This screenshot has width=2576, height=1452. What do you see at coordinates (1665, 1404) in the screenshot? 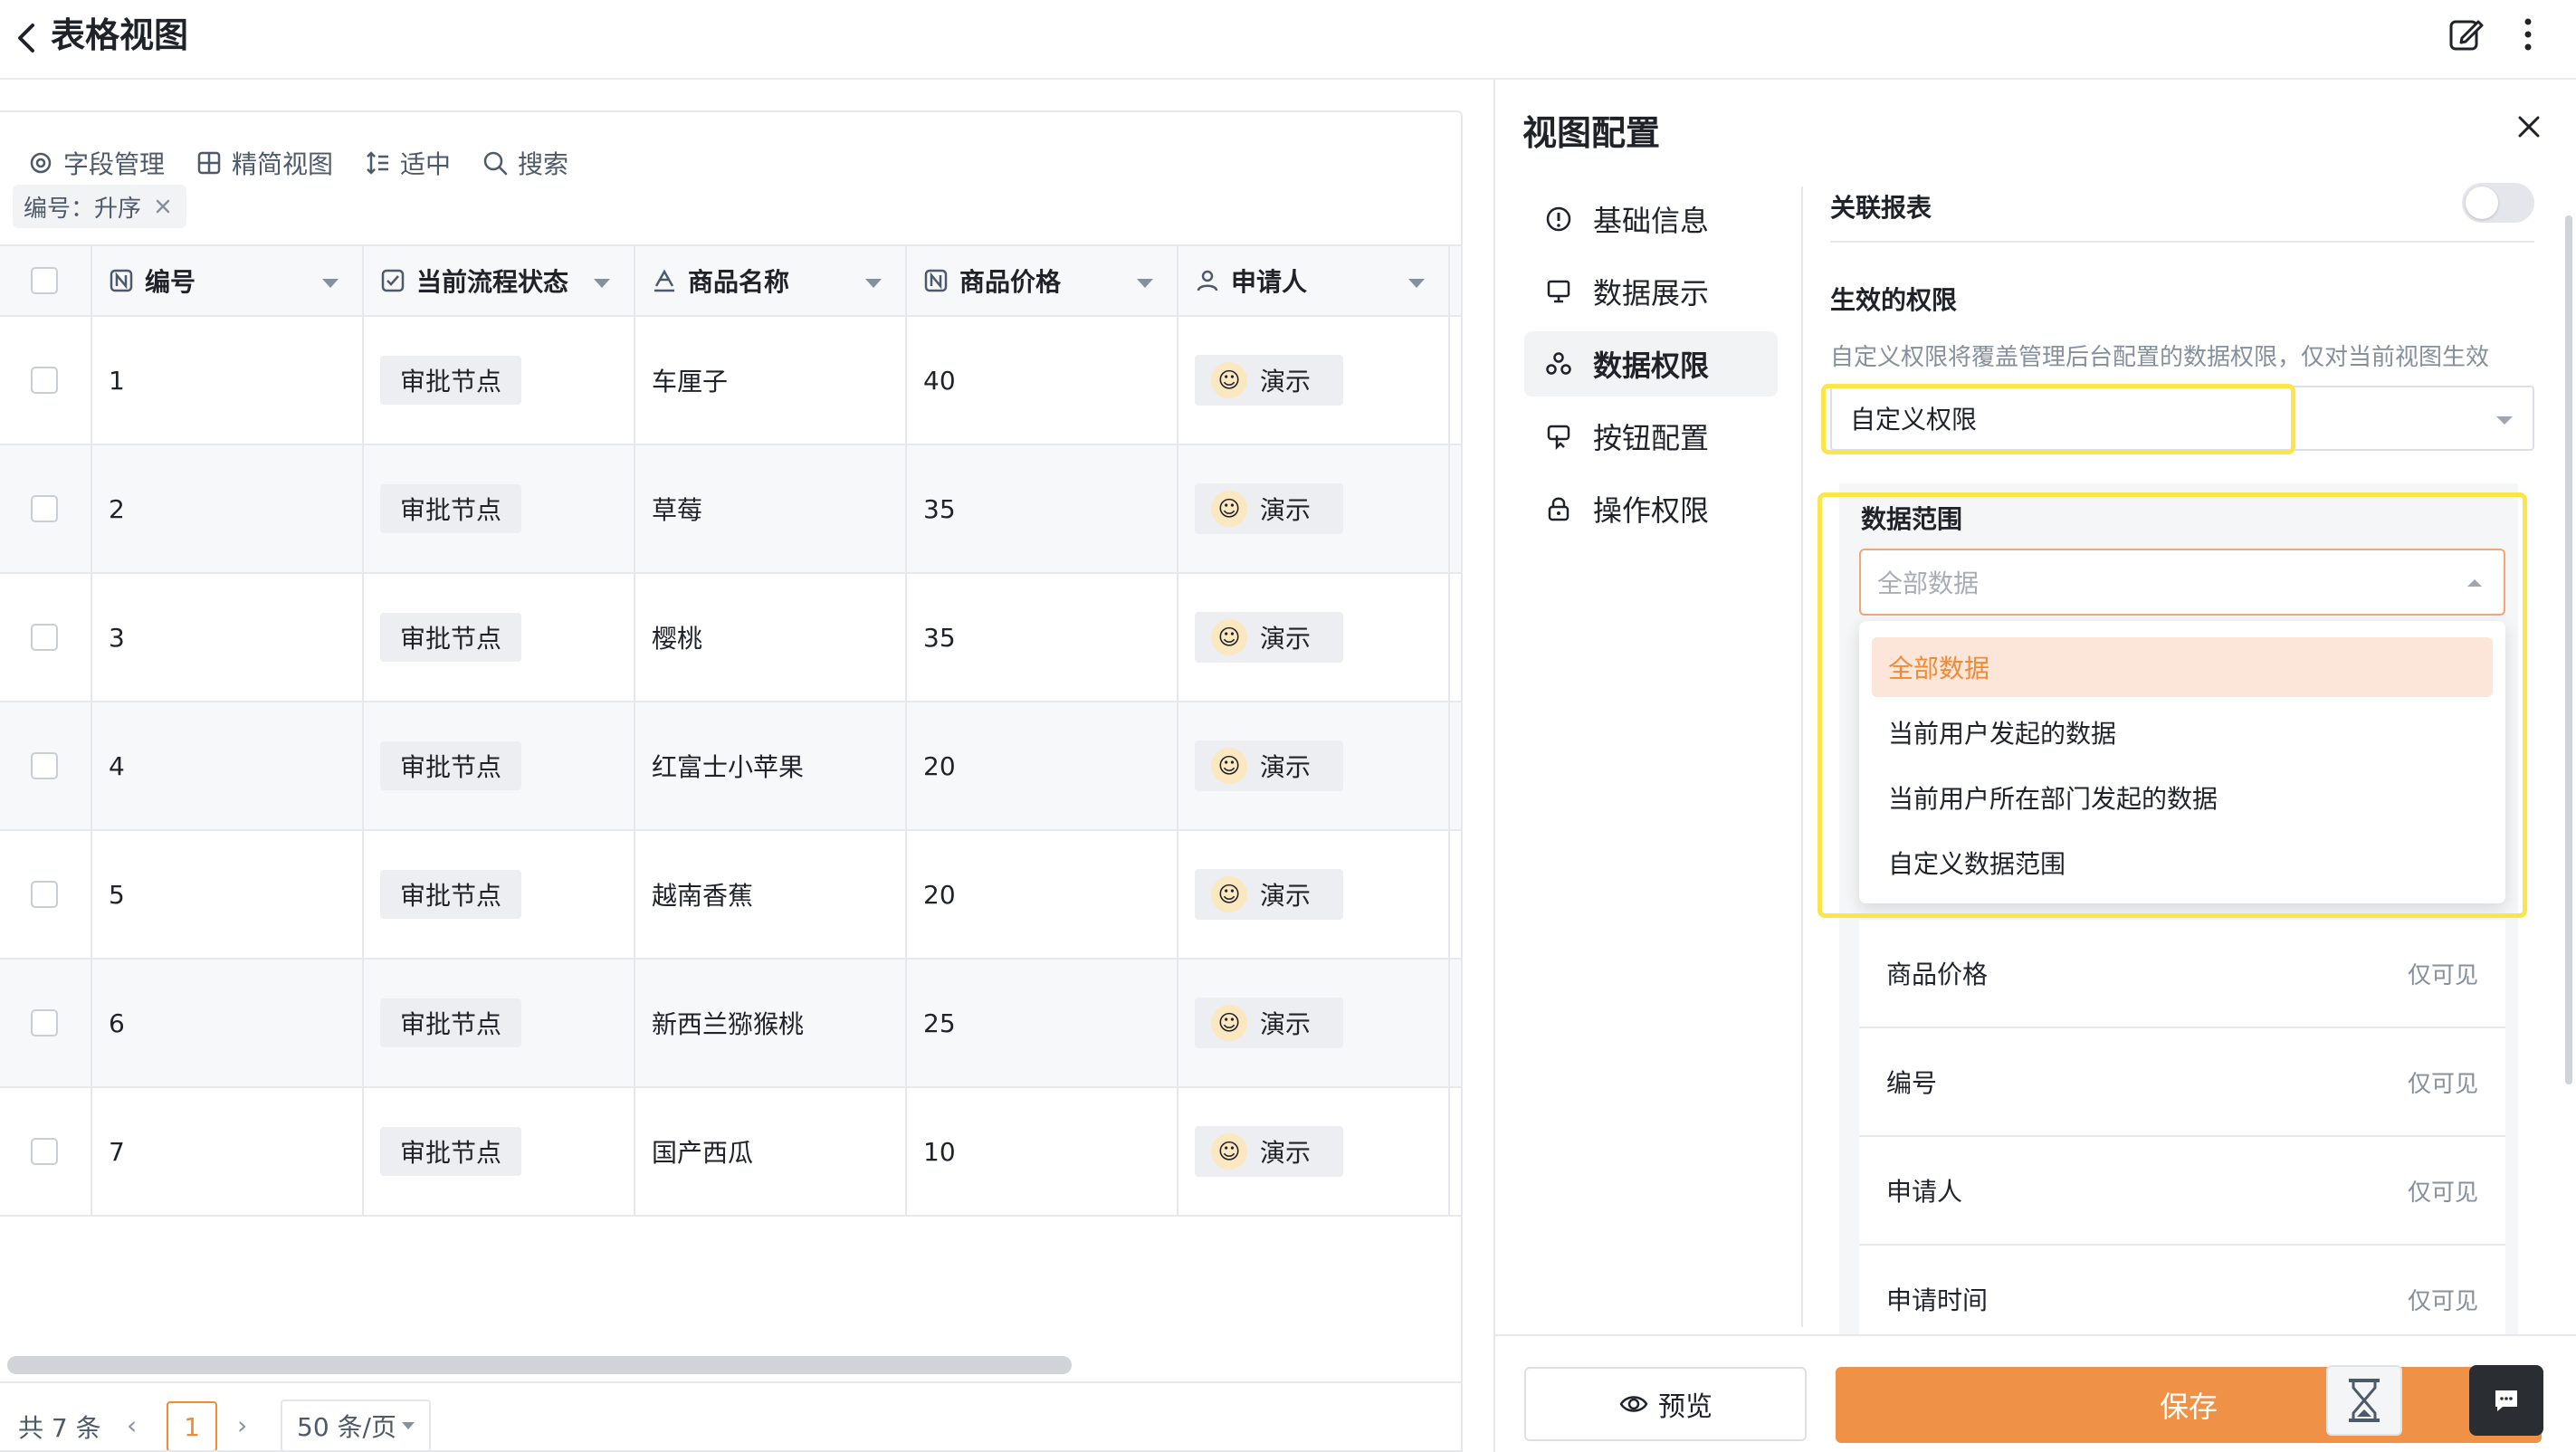
I see `preview-button: 预览` at bounding box center [1665, 1404].